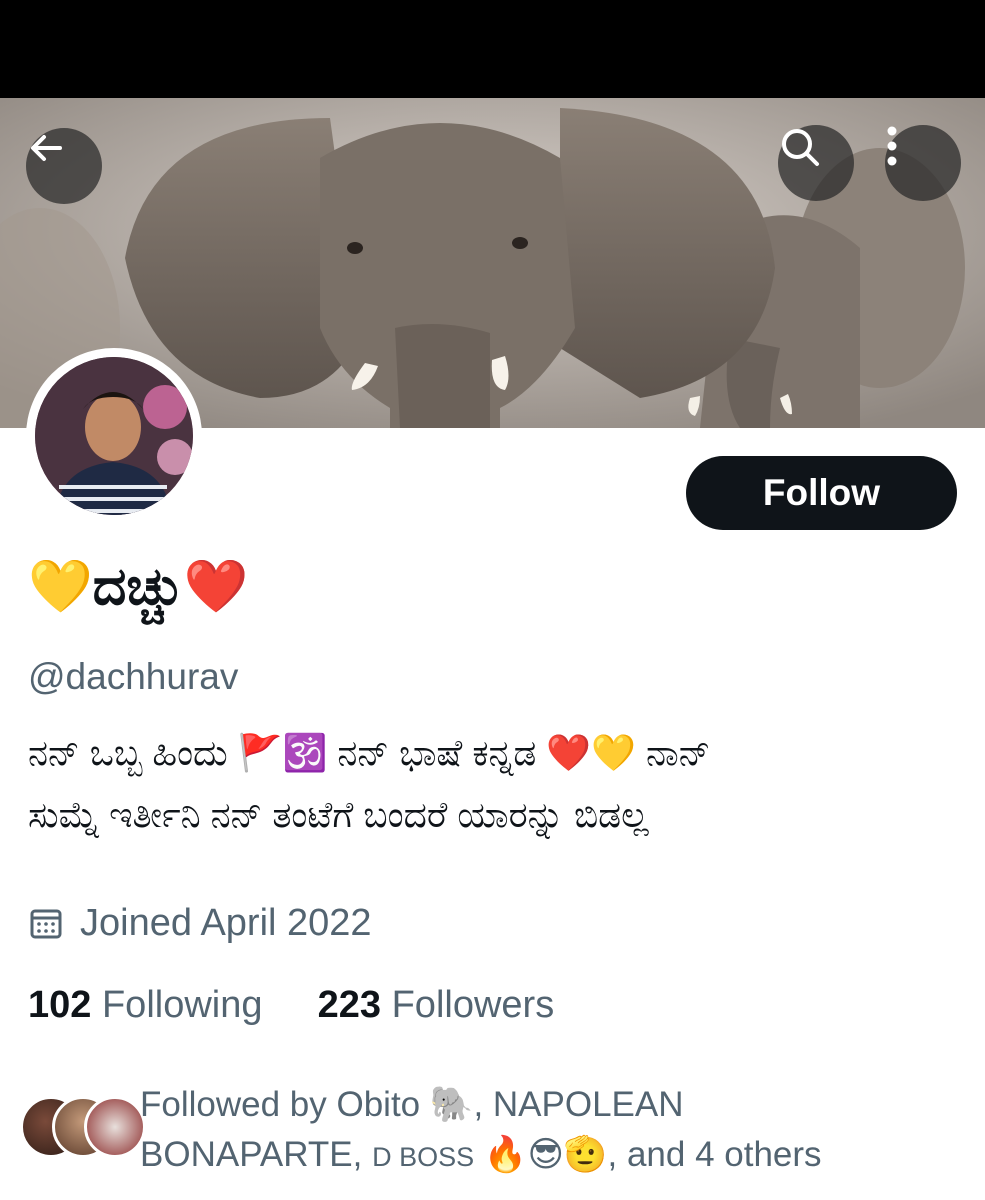 This screenshot has height=1200, width=985. I want to click on following-link: 102 Following, so click(145, 1005).